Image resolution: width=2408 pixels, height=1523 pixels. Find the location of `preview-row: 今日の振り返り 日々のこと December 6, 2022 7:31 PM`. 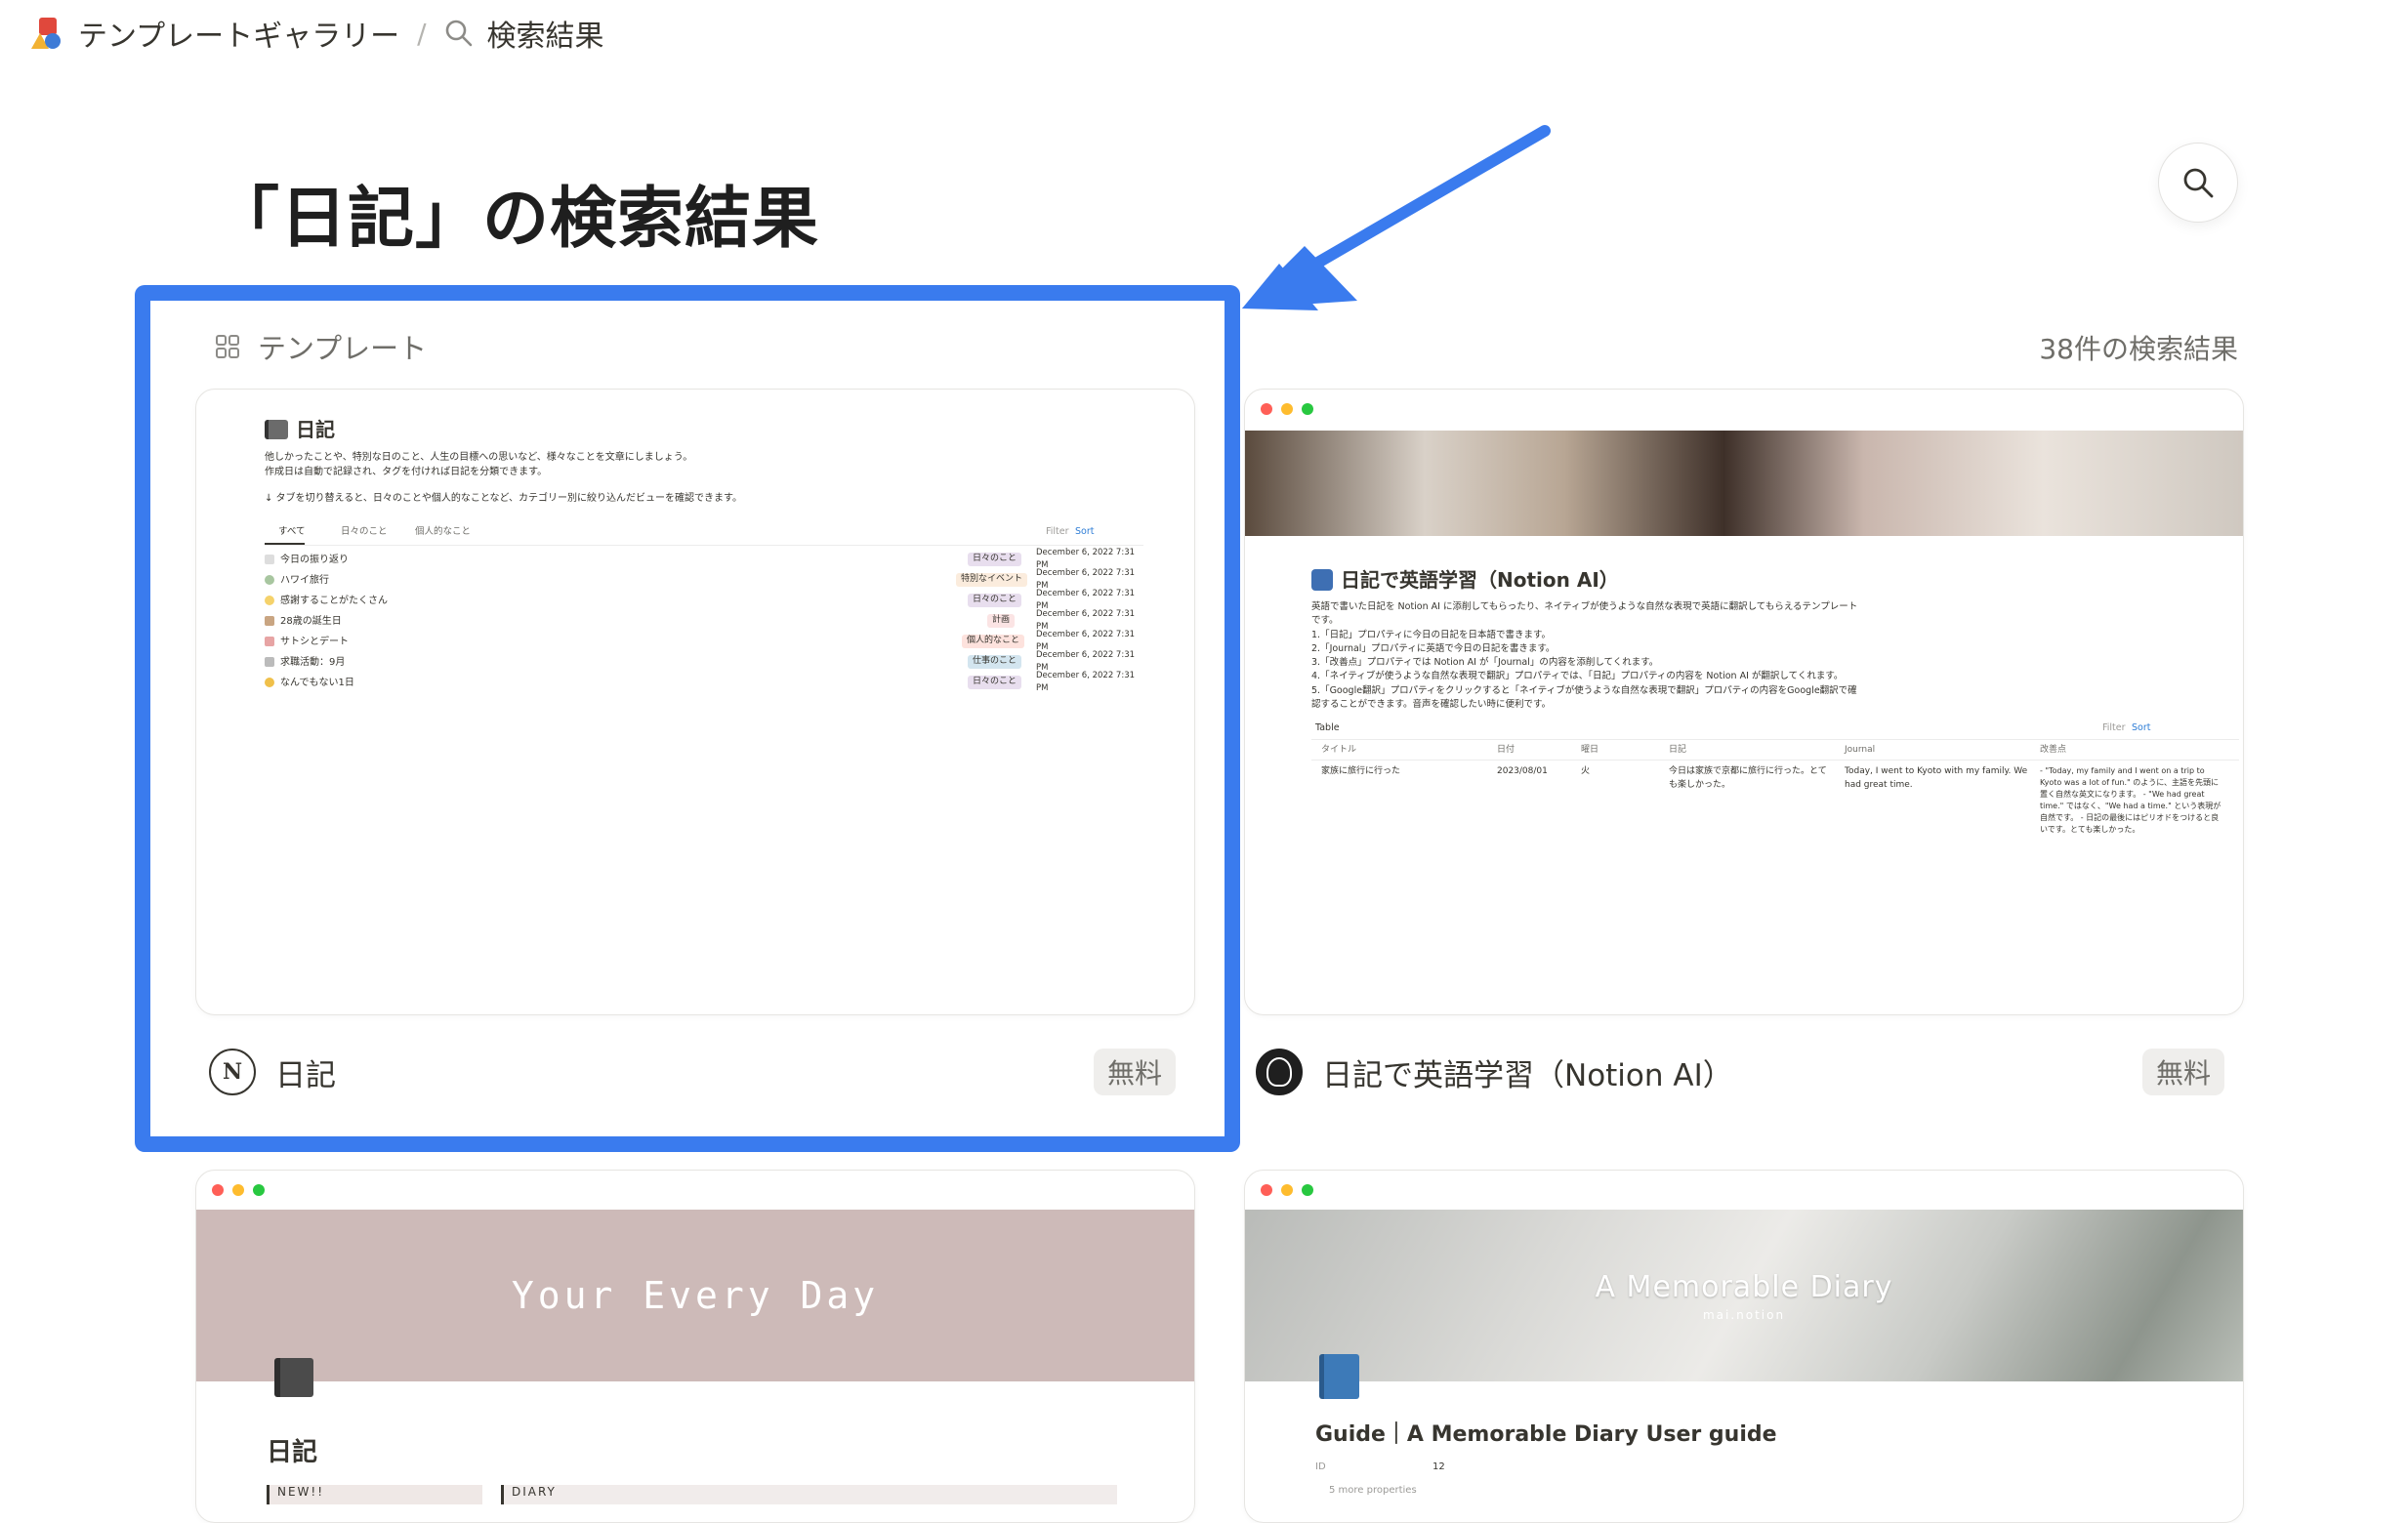

preview-row: 今日の振り返り 日々のこと December 6, 2022 7:31 PM is located at coordinates (704, 559).